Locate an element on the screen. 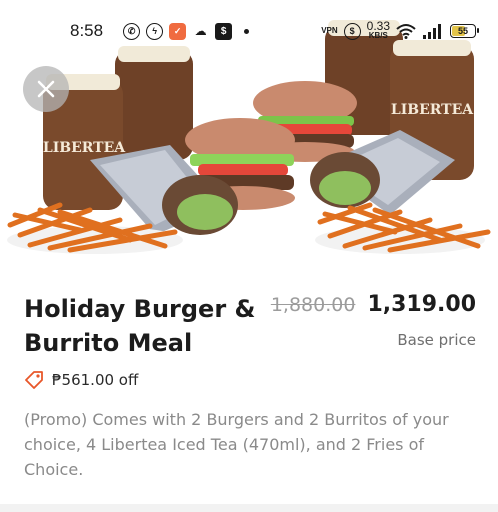  status-bar: 8:58 ✆ ϟ ✓ ☁ $ VPN $ 0.33 KB/S 55 is located at coordinates (249, 31).